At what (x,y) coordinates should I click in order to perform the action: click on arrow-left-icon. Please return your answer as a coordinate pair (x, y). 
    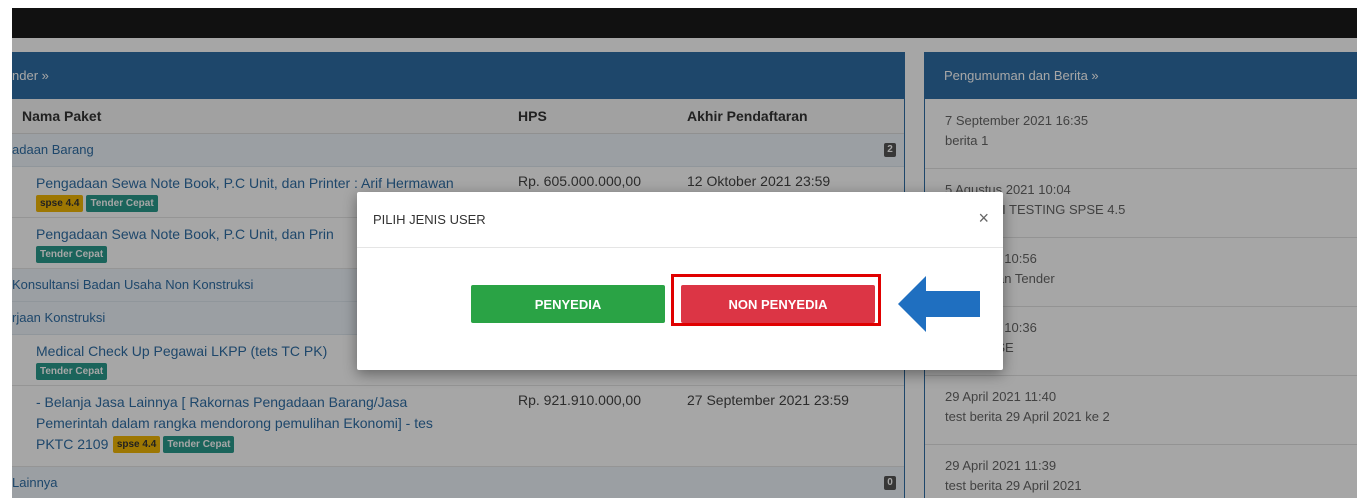
    Looking at the image, I should click on (938, 304).